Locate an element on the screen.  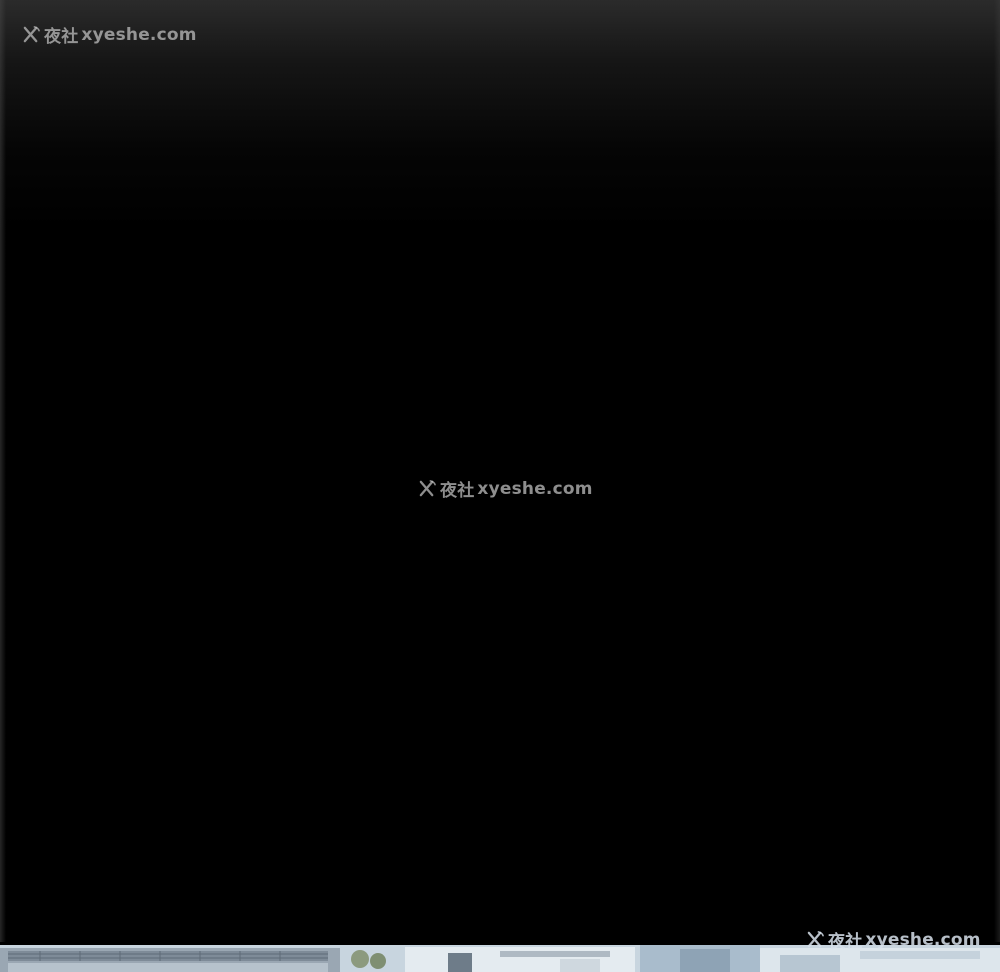
watermark-bottom: 夜社 xyeshe.com is located at coordinates (893, 939).